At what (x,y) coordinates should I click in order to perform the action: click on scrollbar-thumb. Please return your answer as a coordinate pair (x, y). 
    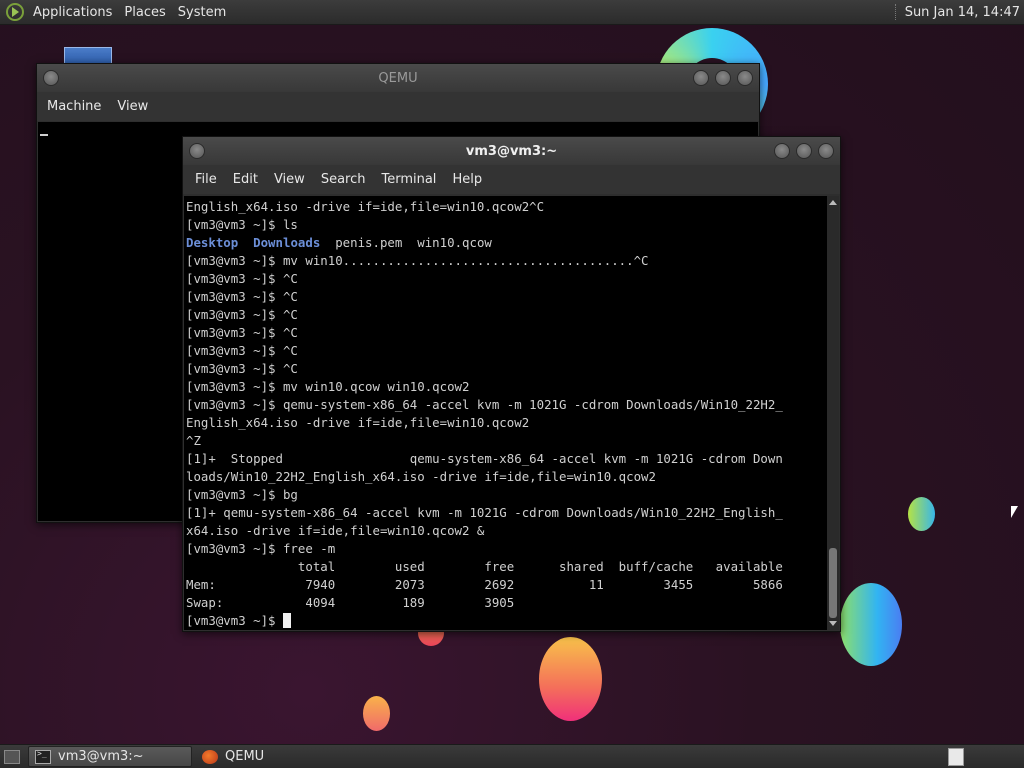
    Looking at the image, I should click on (833, 583).